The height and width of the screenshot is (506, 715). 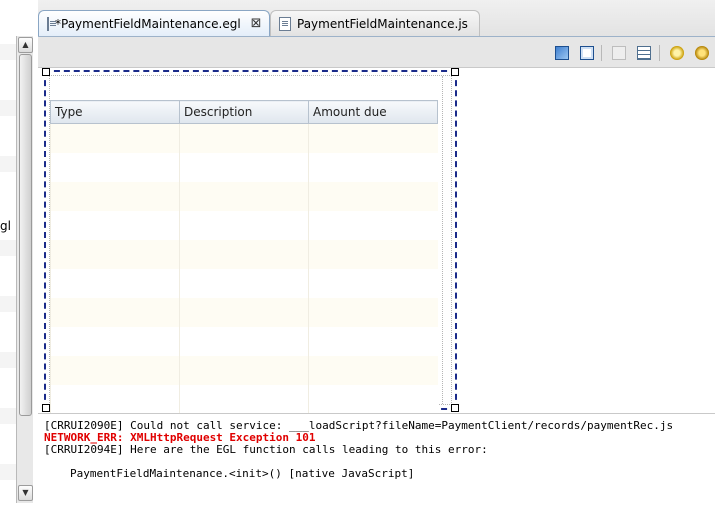 What do you see at coordinates (562, 53) in the screenshot?
I see `preview-layout-icon` at bounding box center [562, 53].